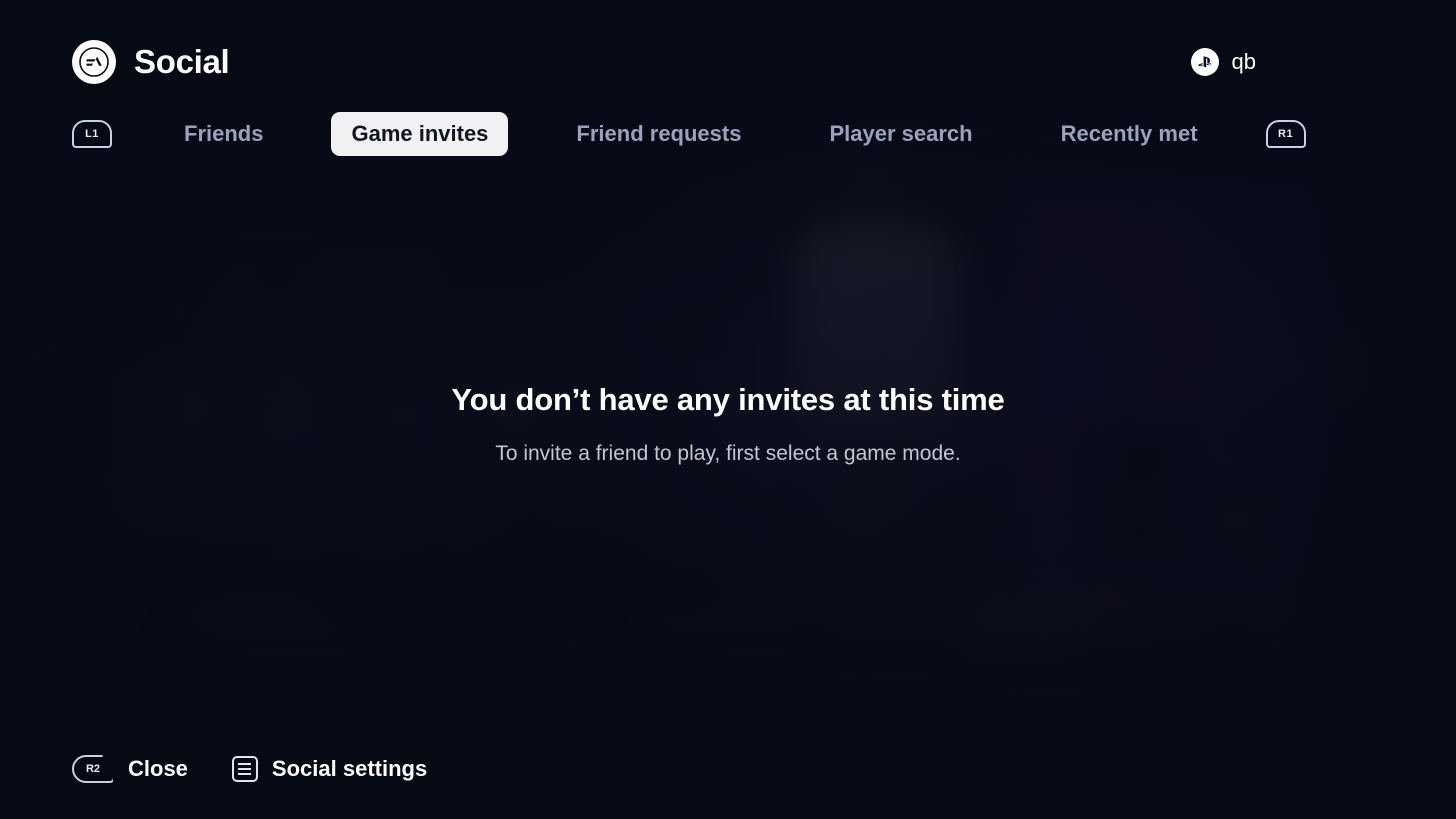  What do you see at coordinates (182, 61) in the screenshot?
I see `page-title: Social` at bounding box center [182, 61].